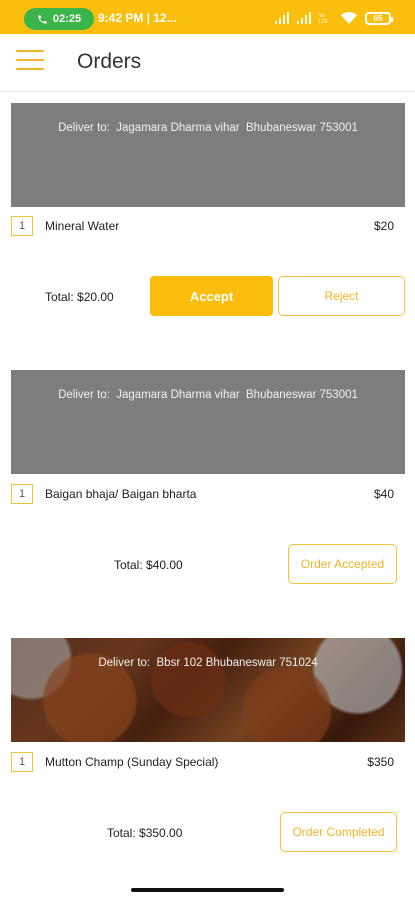  Describe the element at coordinates (282, 18) in the screenshot. I see `signal-icon` at that location.